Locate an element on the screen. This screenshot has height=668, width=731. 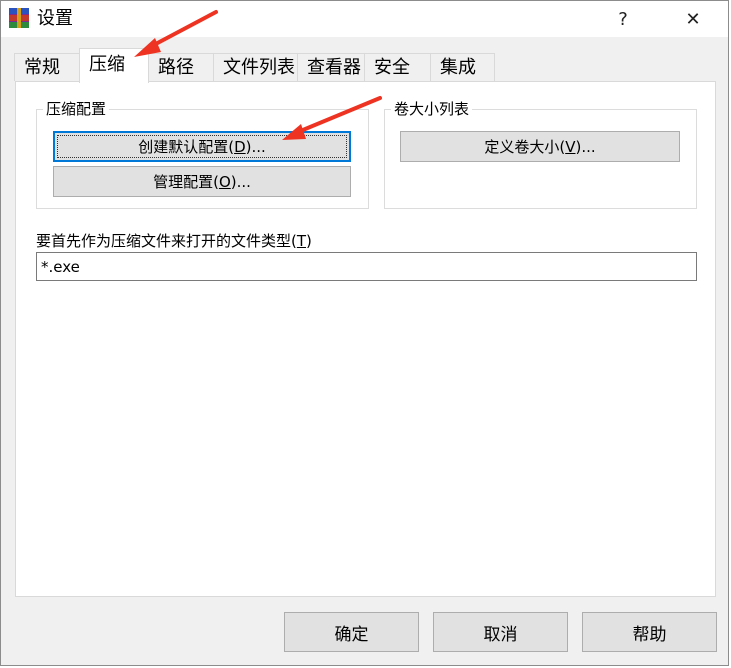
help-button: 帮助 is located at coordinates (649, 632).